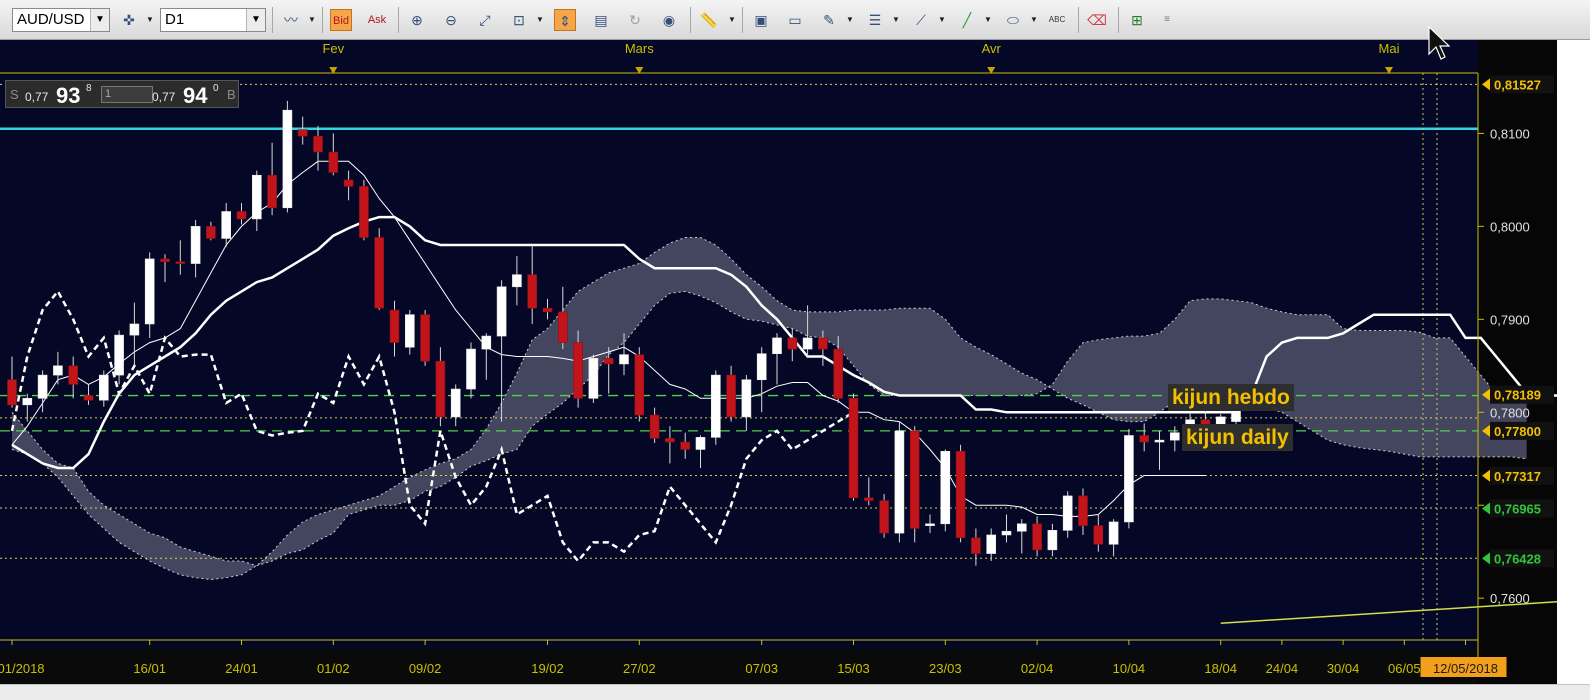 The height and width of the screenshot is (700, 1590). What do you see at coordinates (341, 20) in the screenshot?
I see `bid-button: Bid` at bounding box center [341, 20].